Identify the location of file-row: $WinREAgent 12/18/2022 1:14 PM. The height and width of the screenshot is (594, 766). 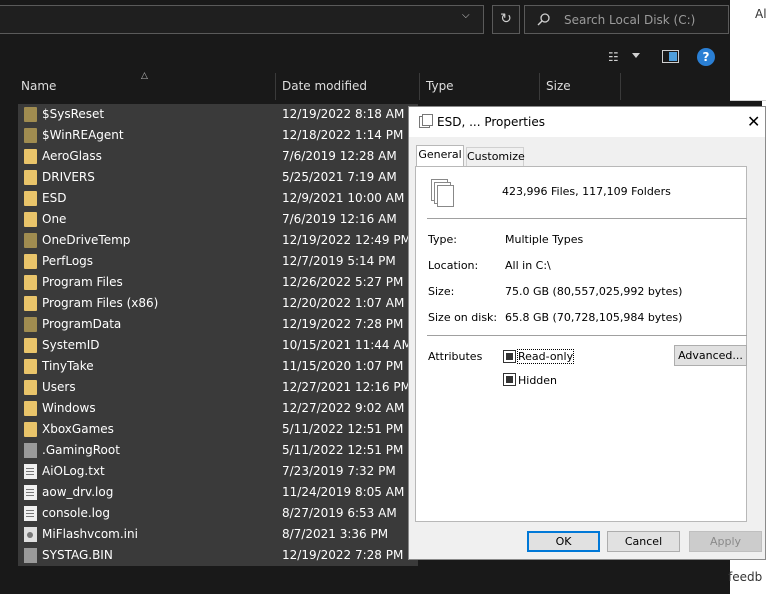
(218, 135).